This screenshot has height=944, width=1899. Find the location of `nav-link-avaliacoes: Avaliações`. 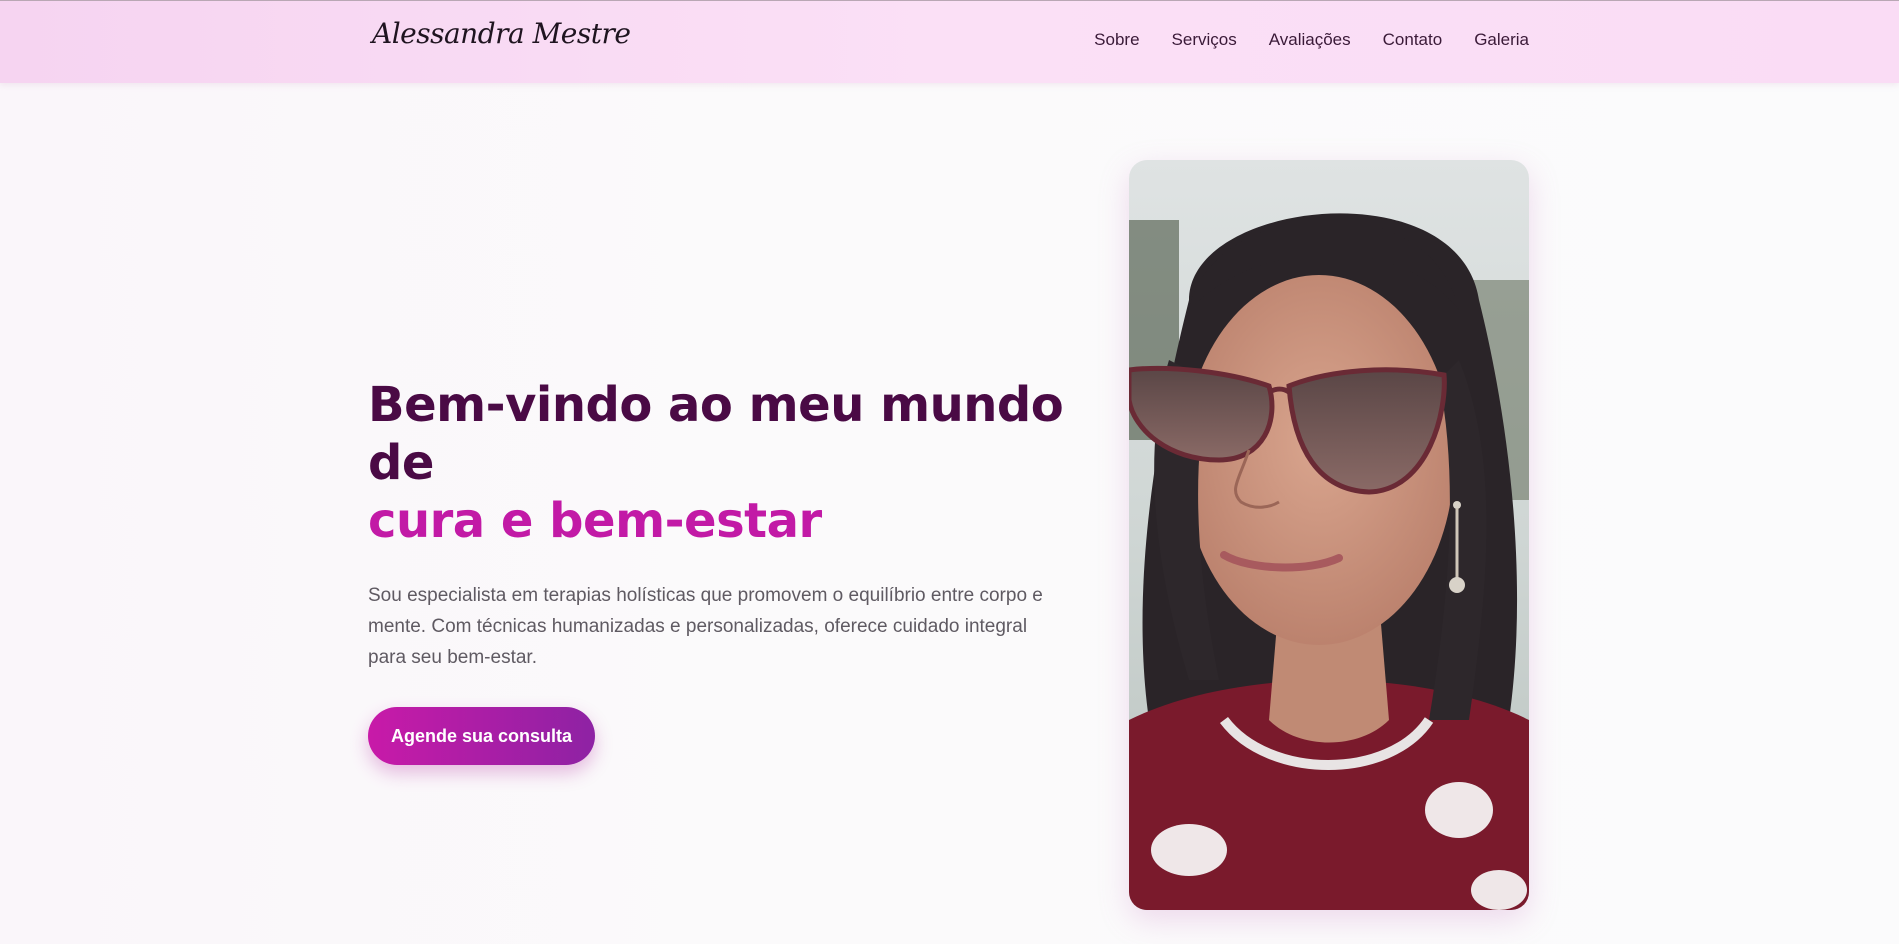

nav-link-avaliacoes: Avaliações is located at coordinates (1310, 40).